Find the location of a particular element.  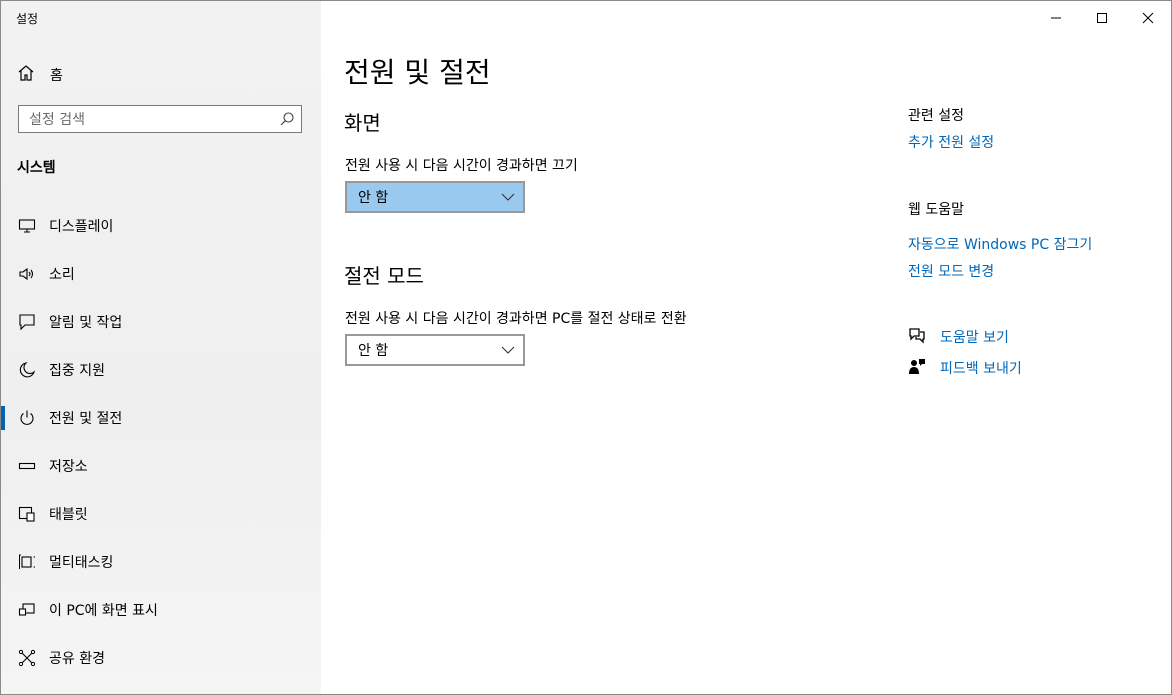

search-icon is located at coordinates (287, 119).